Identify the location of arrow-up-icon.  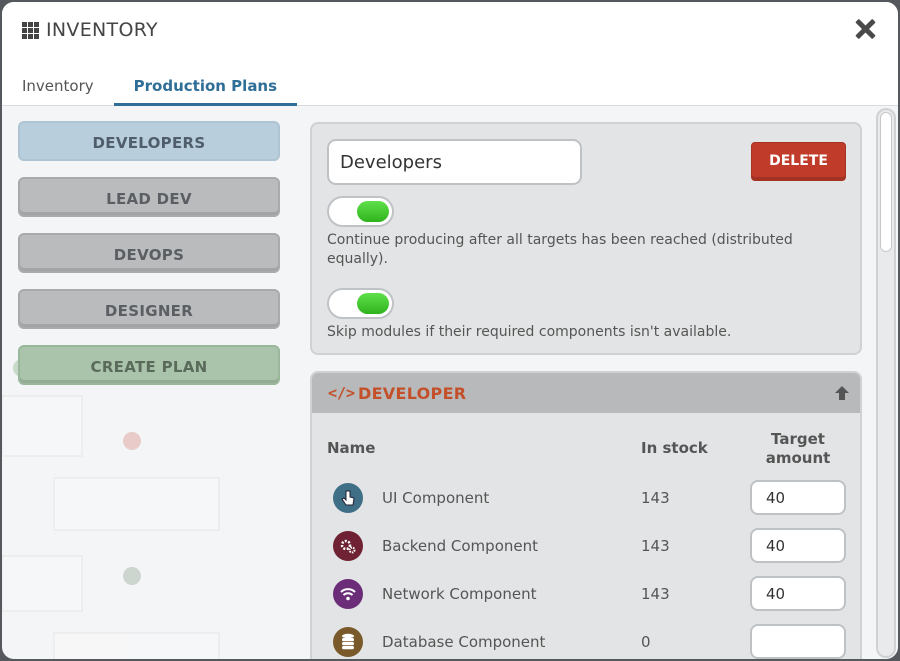
(842, 393).